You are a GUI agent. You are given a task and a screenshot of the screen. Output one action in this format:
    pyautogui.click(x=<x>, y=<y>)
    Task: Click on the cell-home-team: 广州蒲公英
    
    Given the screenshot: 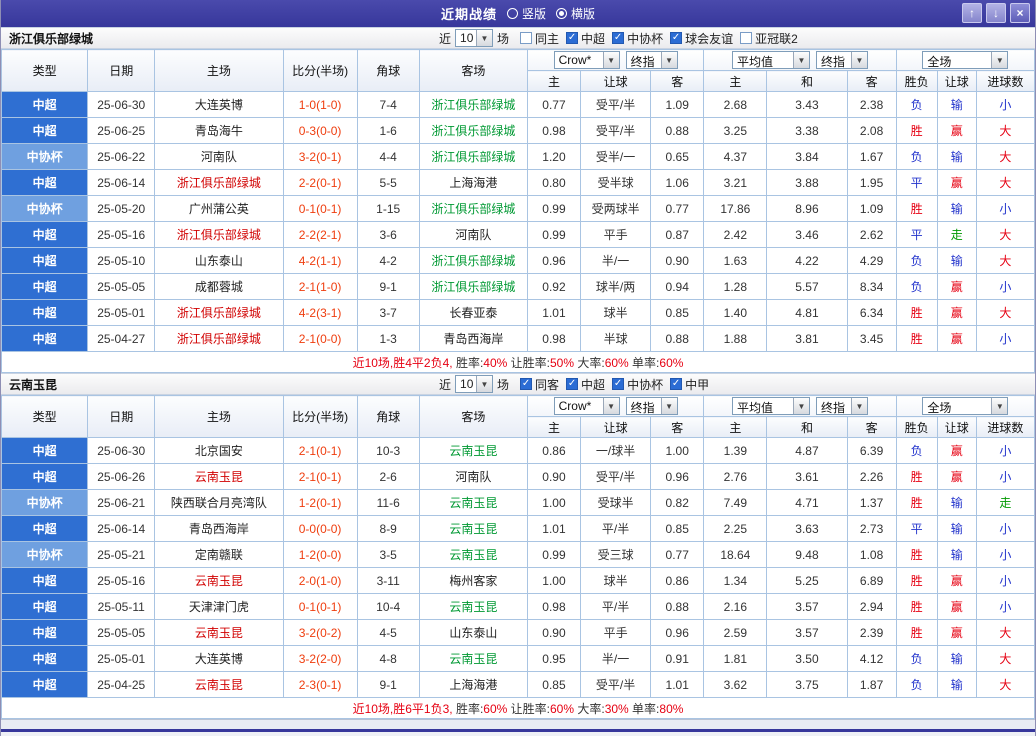 What is the action you would take?
    pyautogui.click(x=219, y=208)
    